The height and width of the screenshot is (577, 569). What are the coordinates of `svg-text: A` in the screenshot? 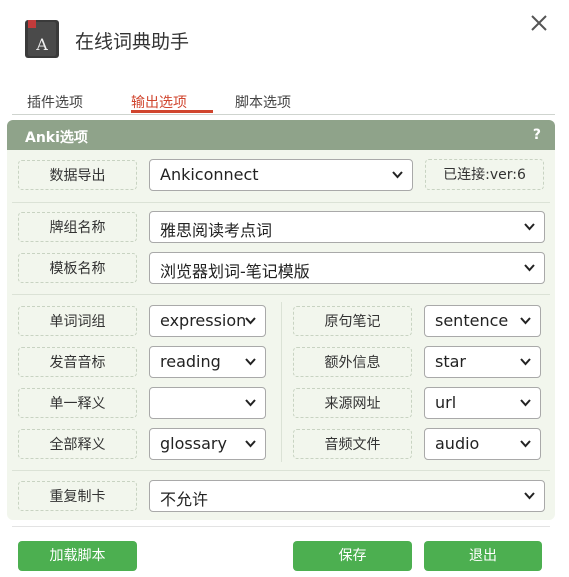 It's located at (41, 44).